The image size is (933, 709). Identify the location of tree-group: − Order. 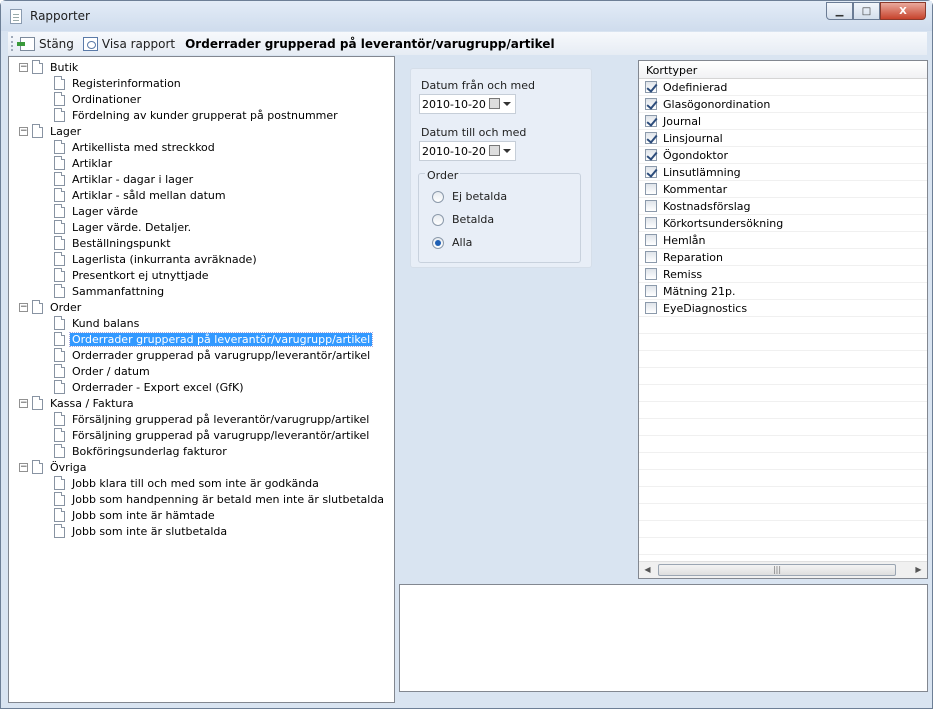
(201, 307).